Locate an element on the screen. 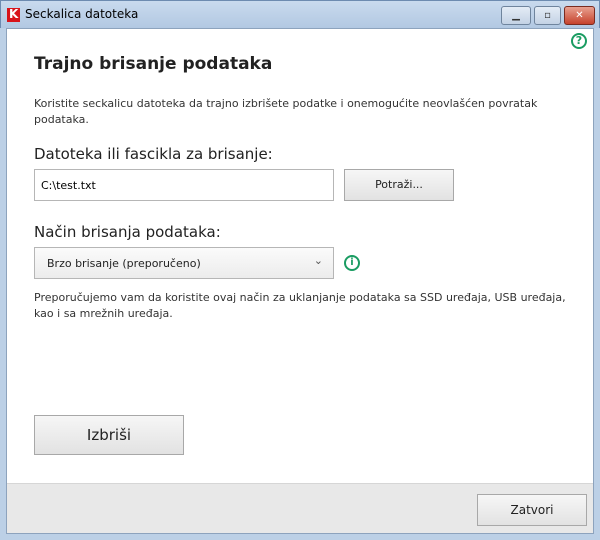 The image size is (600, 540). file-label: Datoteka ili fascikla za brisanje: is located at coordinates (153, 154).